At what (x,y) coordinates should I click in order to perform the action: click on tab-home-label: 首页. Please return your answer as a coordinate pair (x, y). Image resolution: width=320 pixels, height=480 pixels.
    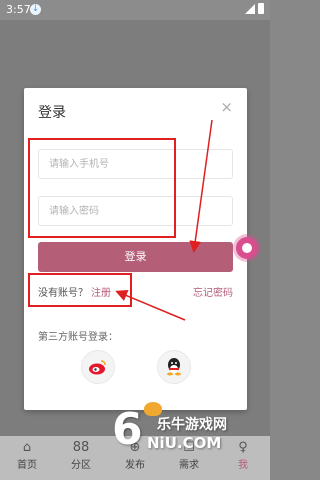
    Looking at the image, I should click on (27, 465).